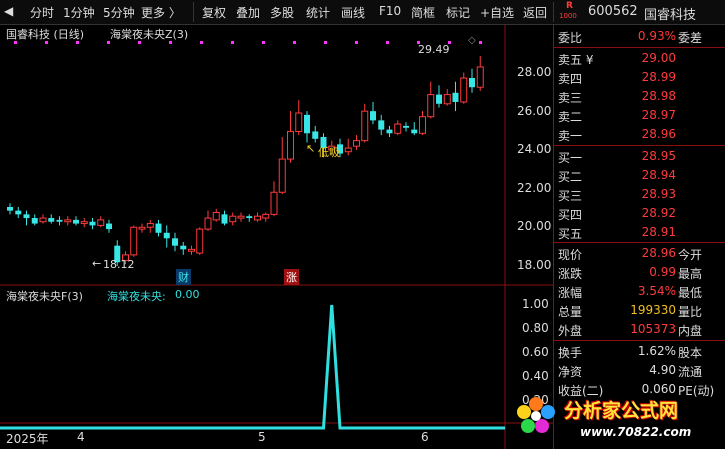  Describe the element at coordinates (656, 351) in the screenshot. I see `stat-value: 1.62%` at that location.